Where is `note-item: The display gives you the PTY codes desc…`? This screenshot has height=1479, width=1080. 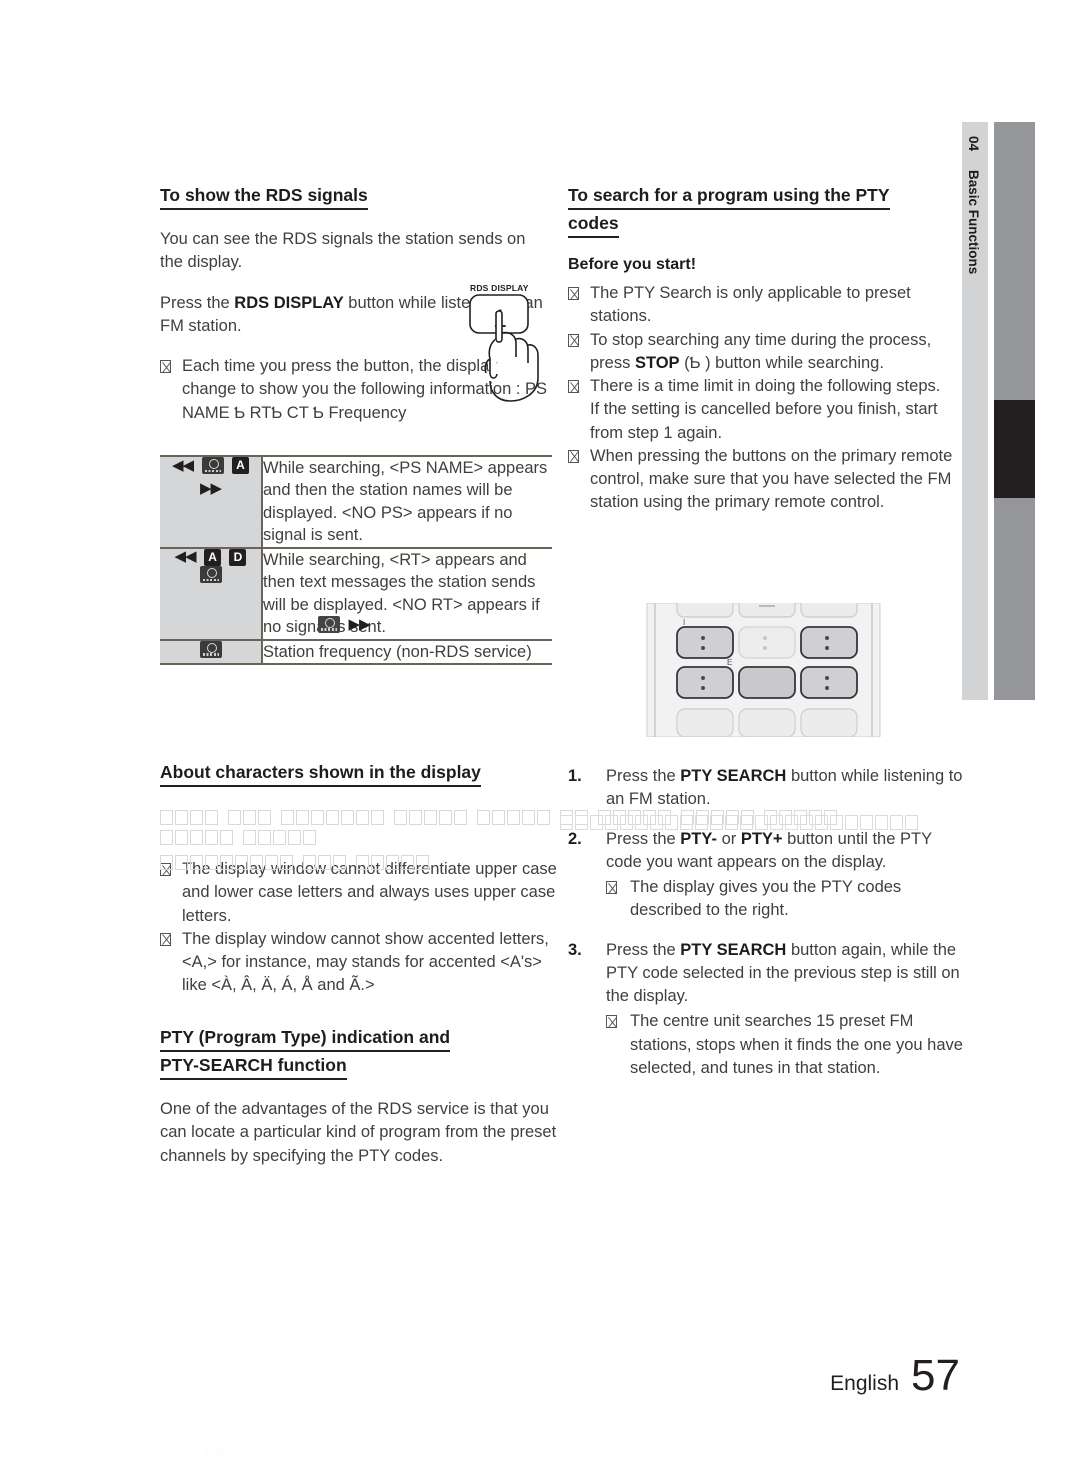 note-item: The display gives you the PTY codes desc… is located at coordinates (787, 899).